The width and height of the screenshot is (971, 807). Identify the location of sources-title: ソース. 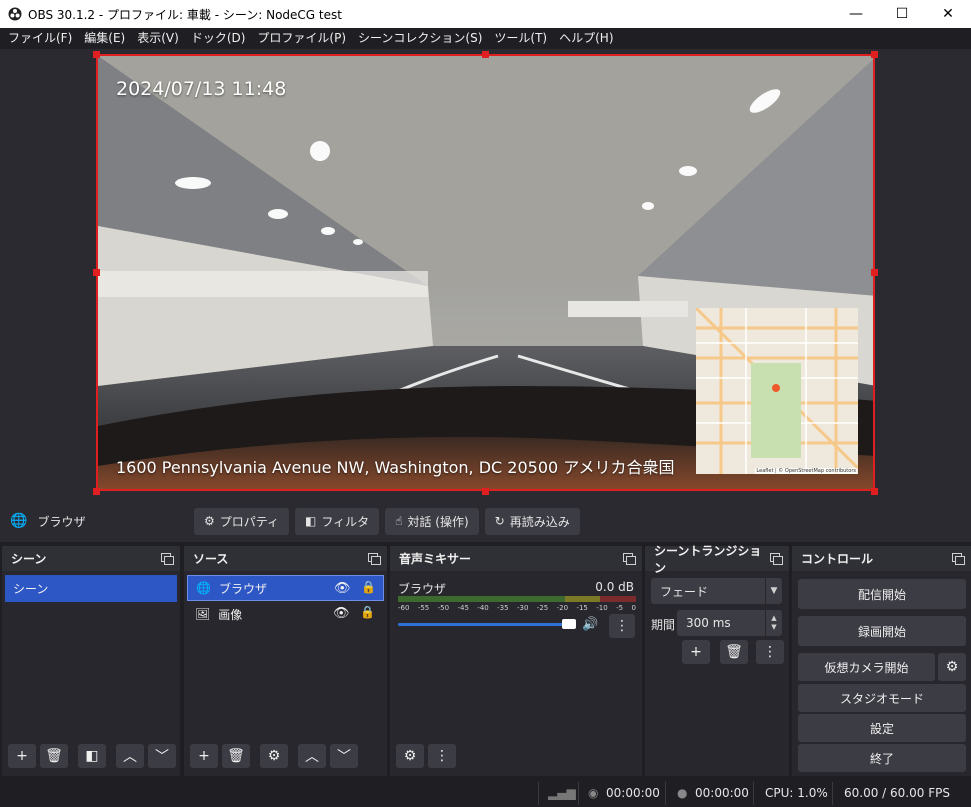
(211, 559).